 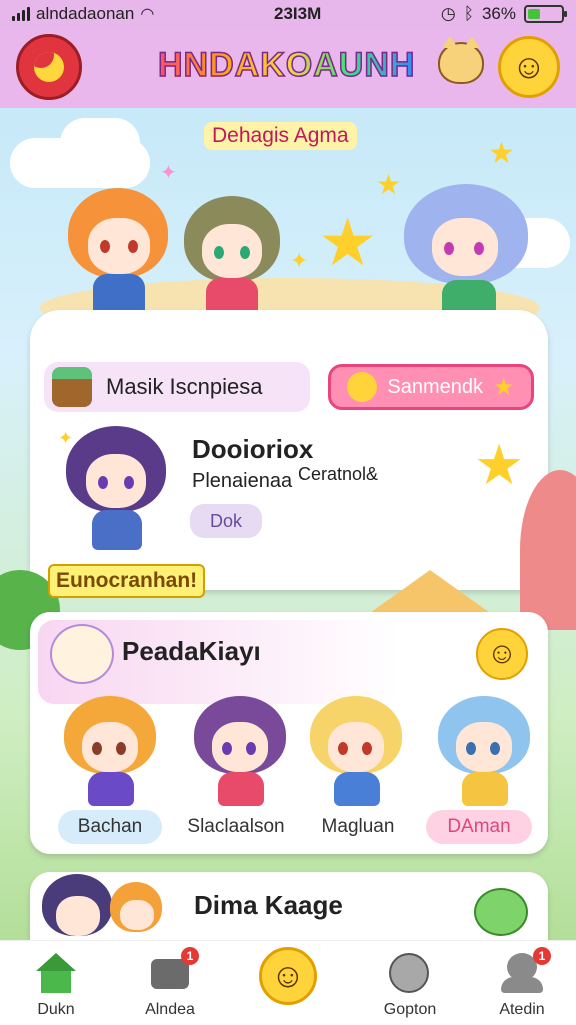 What do you see at coordinates (529, 67) in the screenshot?
I see `profile-smile-button: ☺` at bounding box center [529, 67].